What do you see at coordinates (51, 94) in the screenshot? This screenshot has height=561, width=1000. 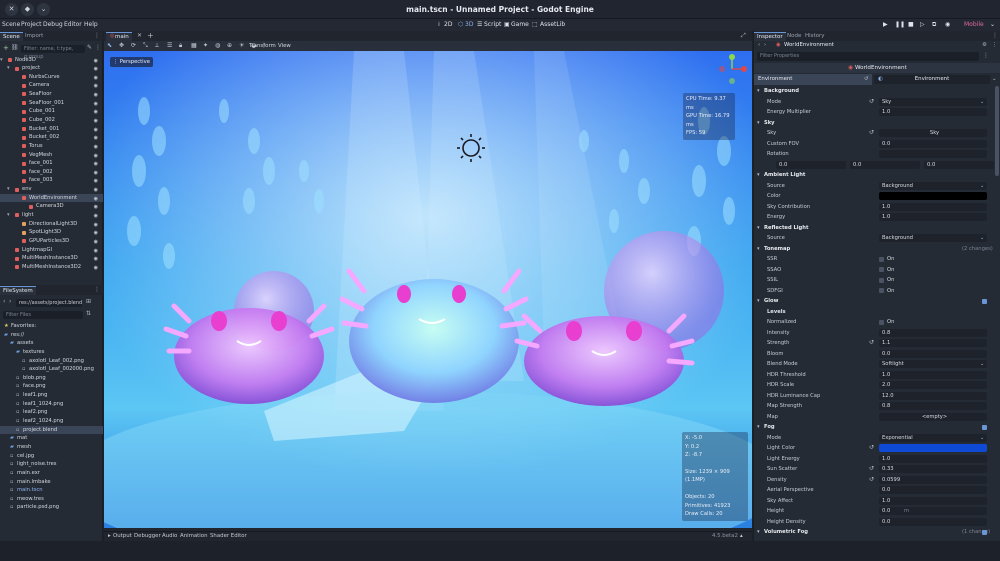 I see `scene-tree-node: SeaFloor ◉` at bounding box center [51, 94].